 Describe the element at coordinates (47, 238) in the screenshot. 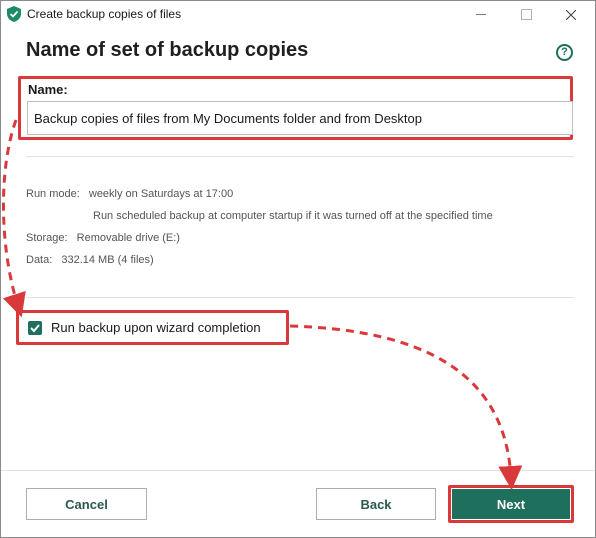

I see `storage-label: Storage:` at that location.